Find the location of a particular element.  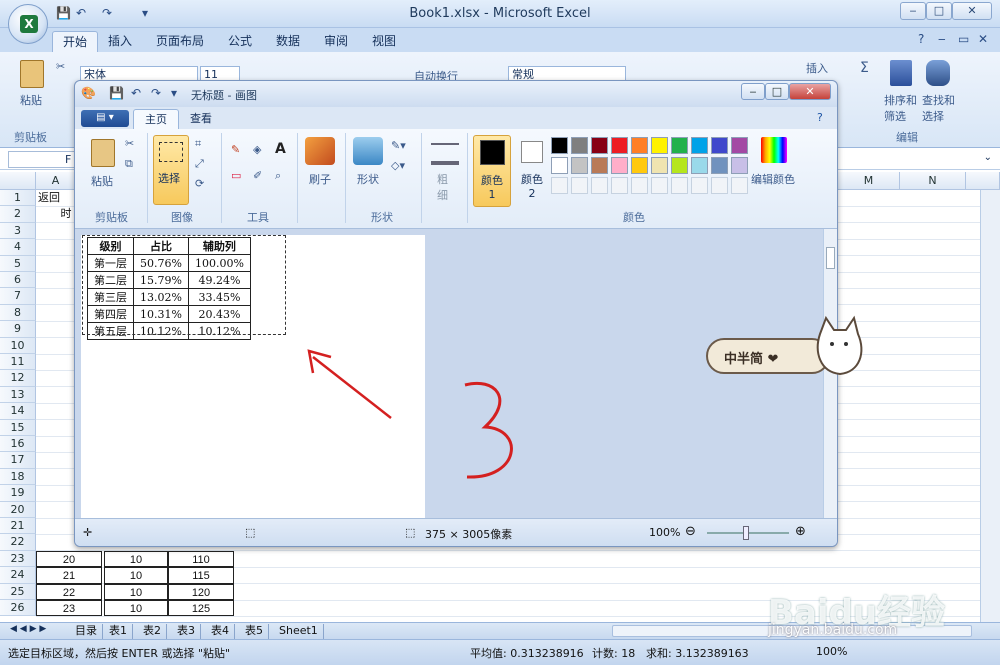

data-cell: 125 is located at coordinates (201, 608).